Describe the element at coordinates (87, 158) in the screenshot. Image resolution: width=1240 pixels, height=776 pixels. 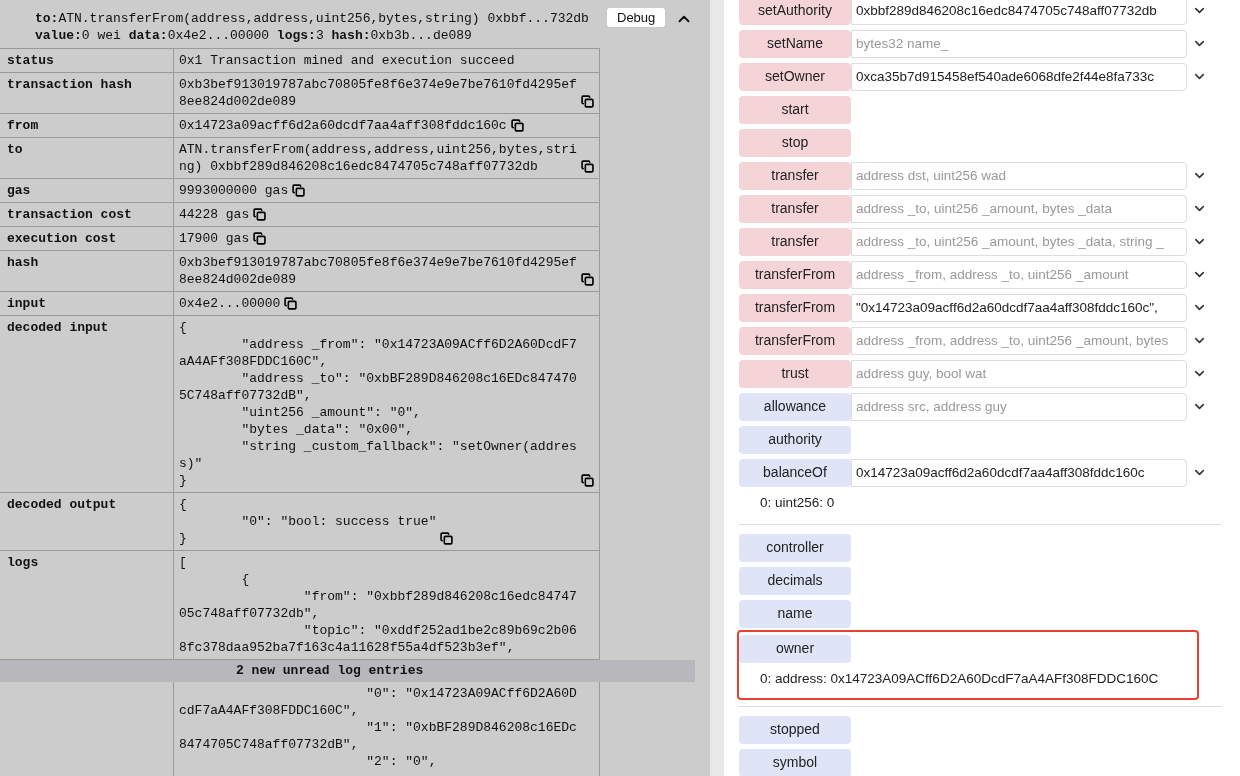
I see `row-label: to` at that location.